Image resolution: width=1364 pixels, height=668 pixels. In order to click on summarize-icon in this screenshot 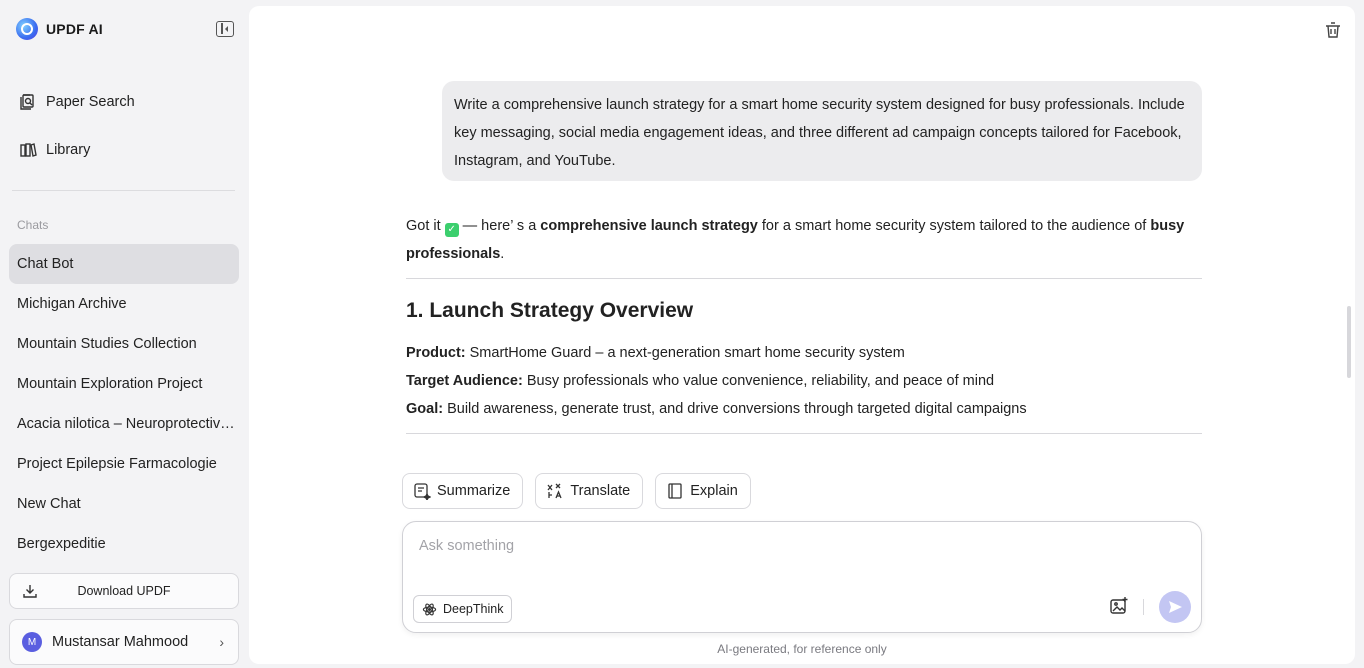, I will do `click(422, 491)`.